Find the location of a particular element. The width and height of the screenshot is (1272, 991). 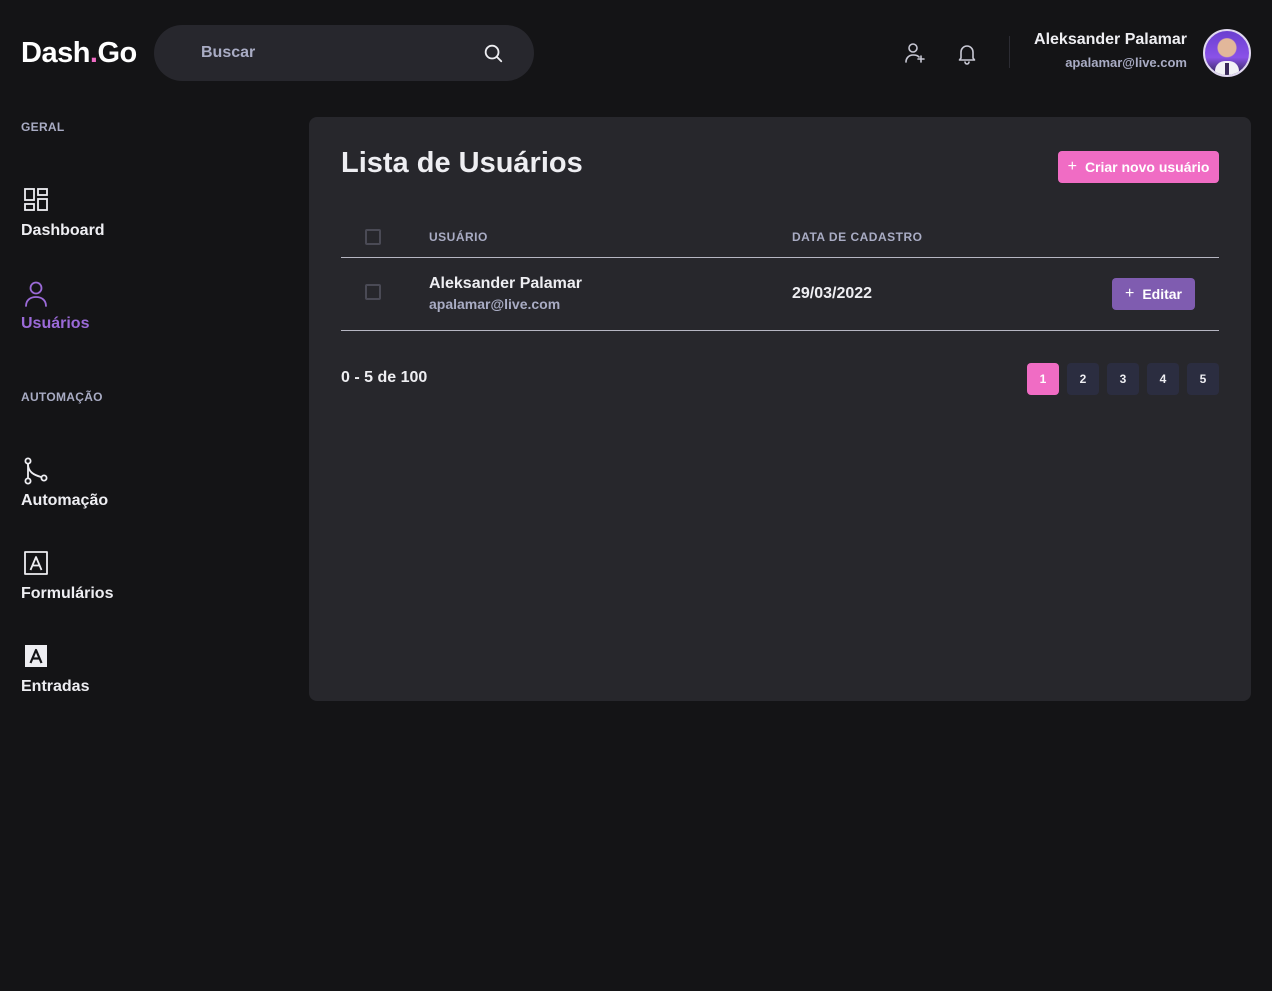

sidebar-item-label: Dashboard is located at coordinates (63, 230).